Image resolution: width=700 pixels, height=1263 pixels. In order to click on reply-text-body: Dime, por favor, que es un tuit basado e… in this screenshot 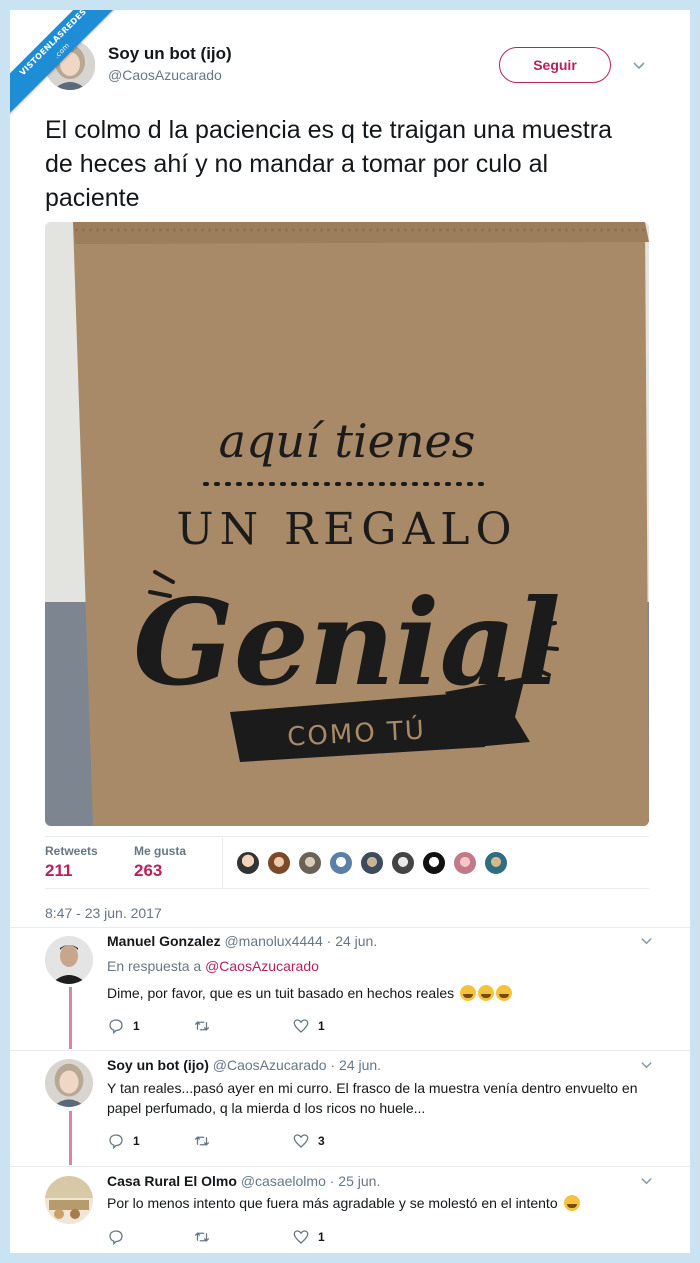, I will do `click(281, 993)`.